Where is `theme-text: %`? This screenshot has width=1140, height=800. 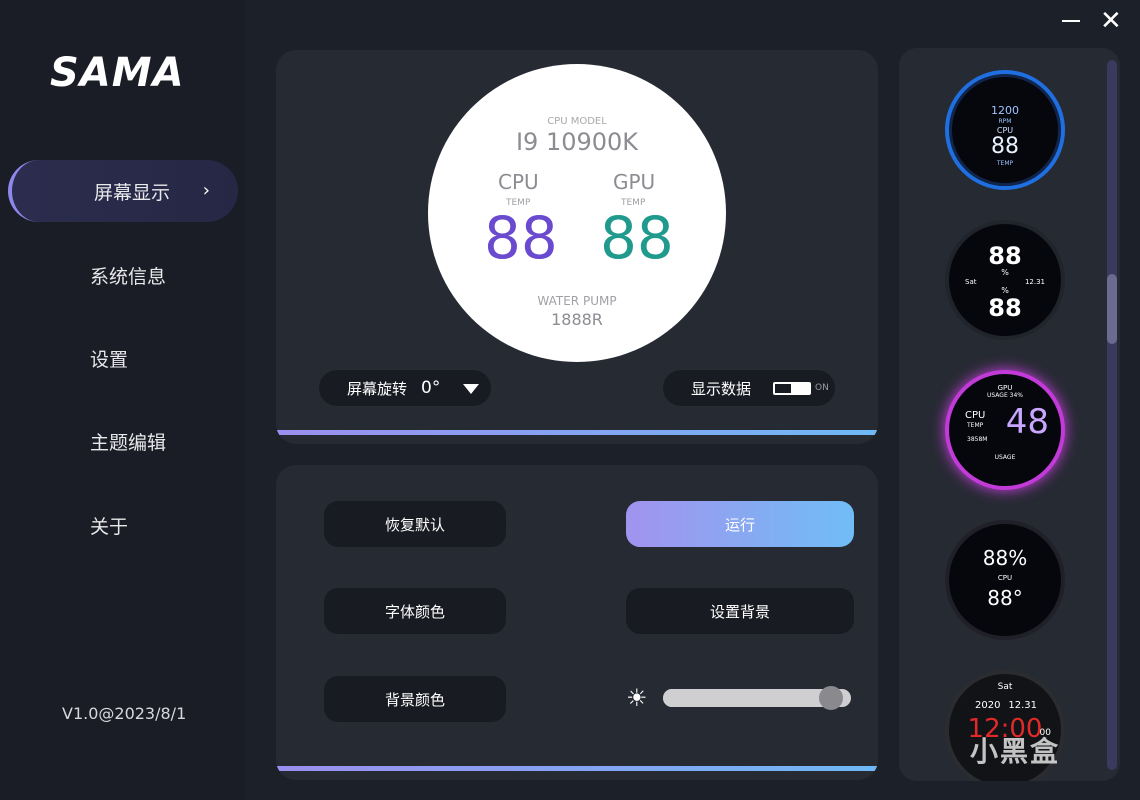
theme-text: % is located at coordinates (1005, 272).